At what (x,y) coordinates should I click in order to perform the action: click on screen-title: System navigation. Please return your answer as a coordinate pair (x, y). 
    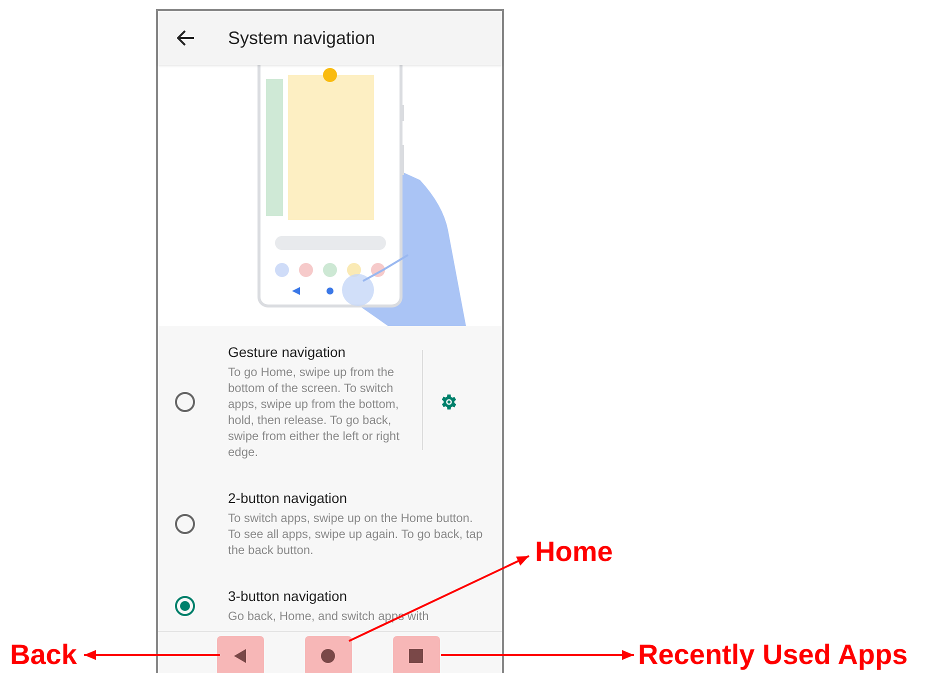
    Looking at the image, I should click on (302, 38).